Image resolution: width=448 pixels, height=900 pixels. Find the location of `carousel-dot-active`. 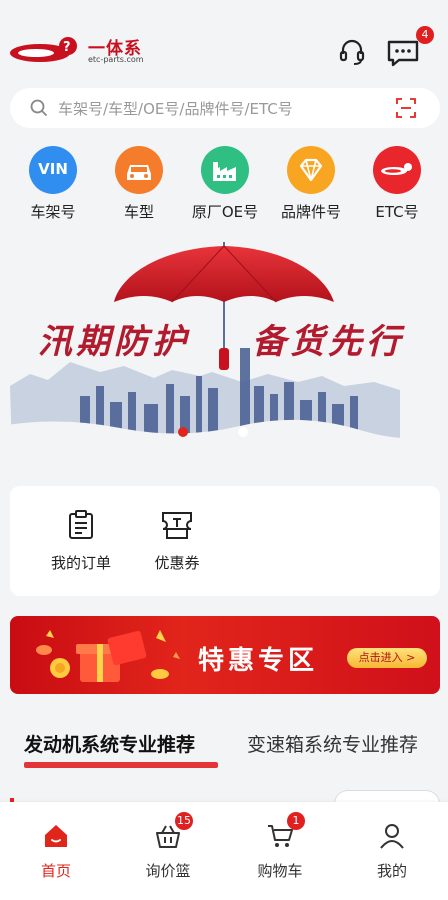

carousel-dot-active is located at coordinates (183, 432).